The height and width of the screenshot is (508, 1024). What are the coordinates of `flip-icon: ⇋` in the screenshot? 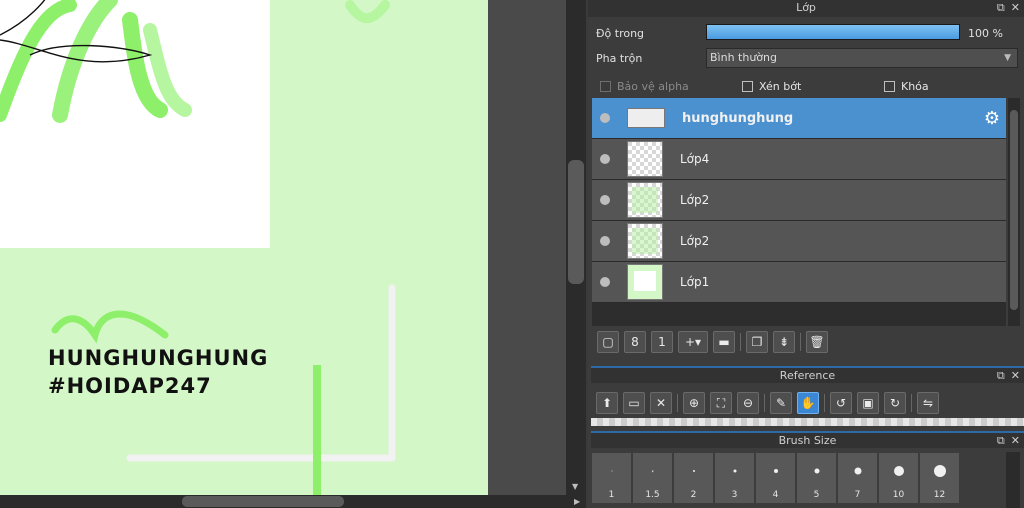 It's located at (928, 403).